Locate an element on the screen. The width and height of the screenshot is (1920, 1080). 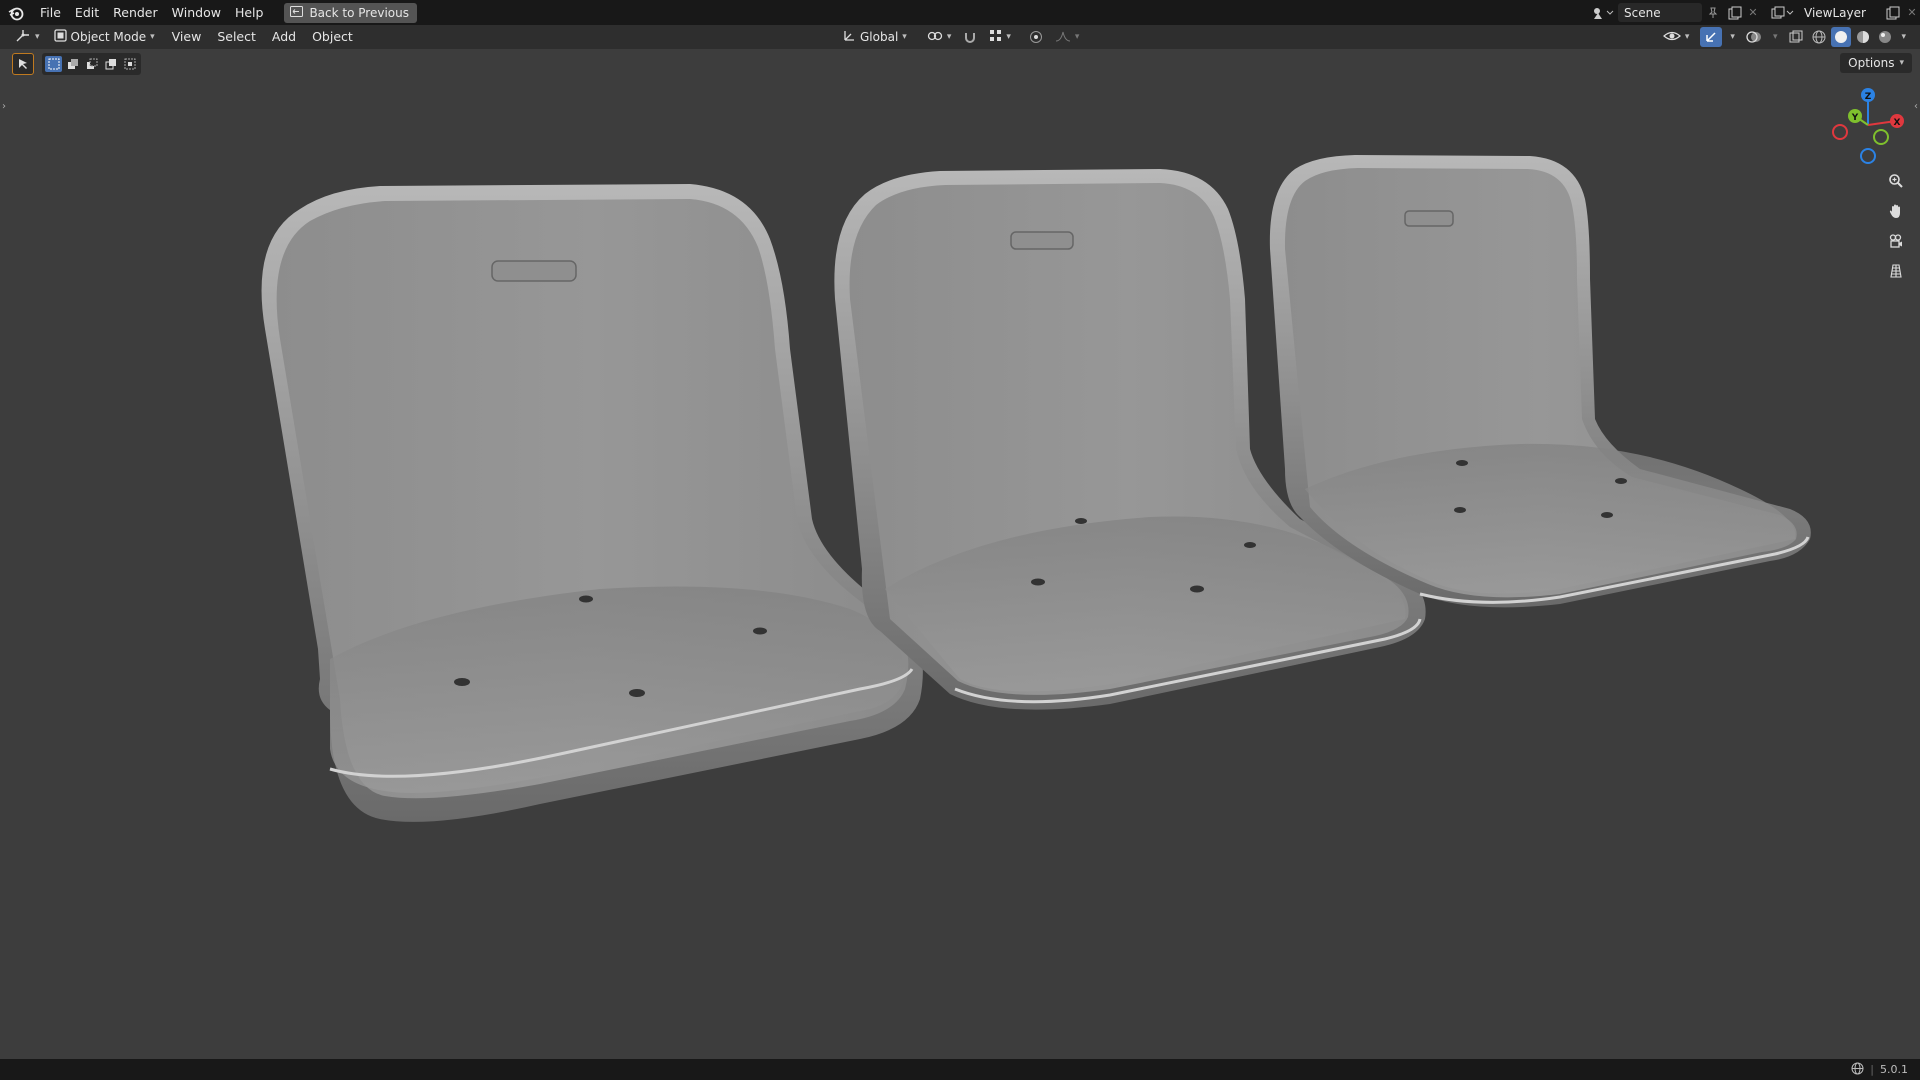
back-to-previous-button: Back to Previous is located at coordinates (350, 12).